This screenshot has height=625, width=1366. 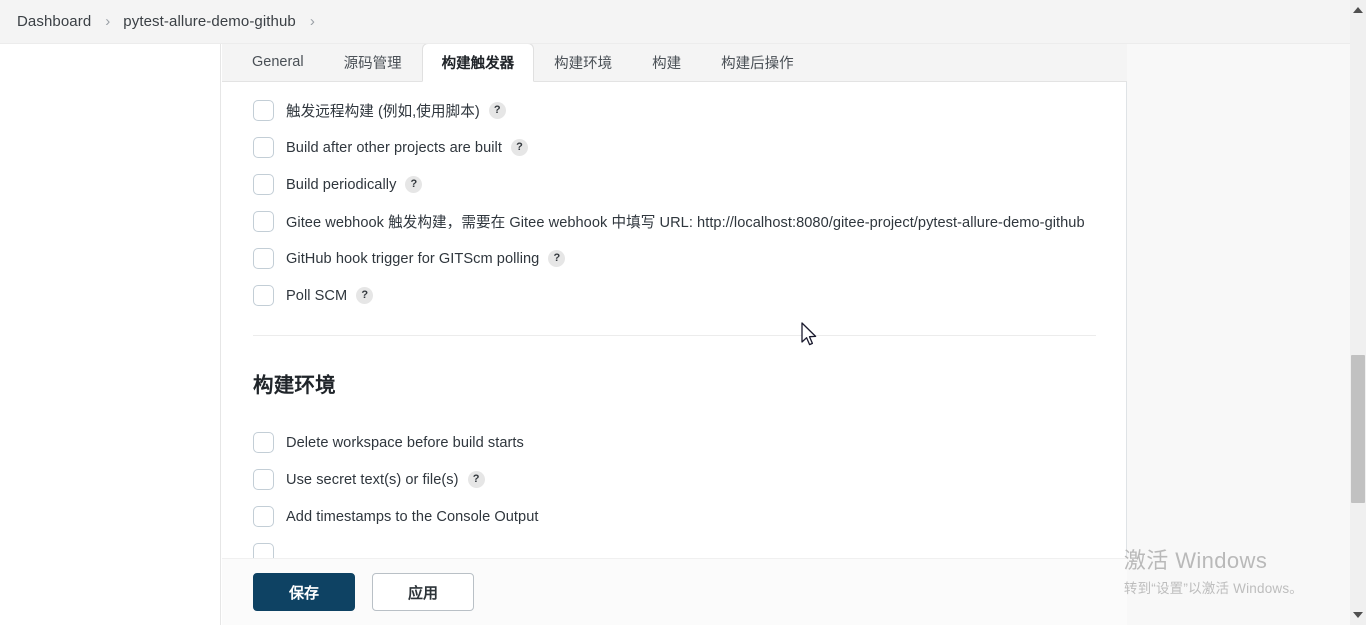 What do you see at coordinates (757, 62) in the screenshot?
I see `tab-post-build-actions: 构建后操作` at bounding box center [757, 62].